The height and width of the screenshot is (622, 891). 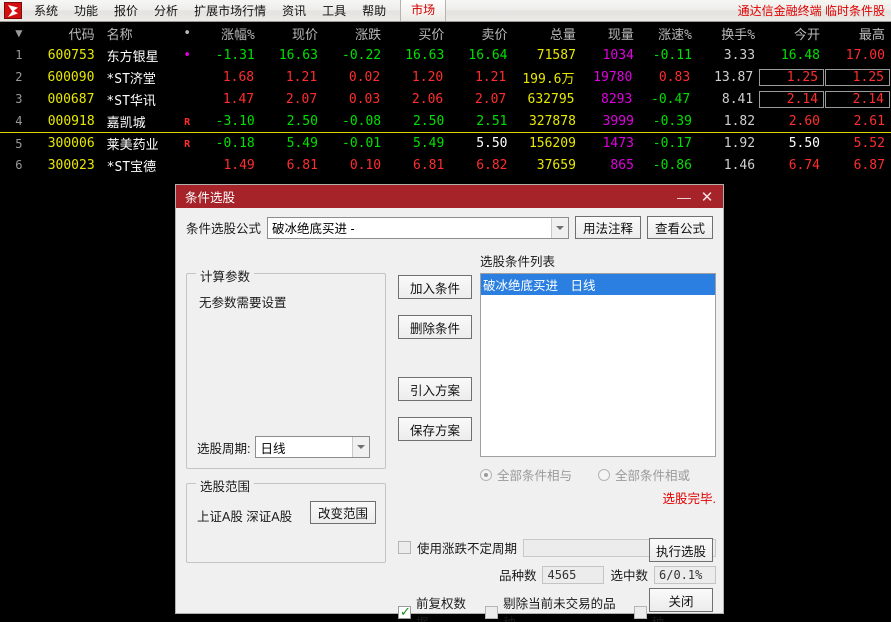 What do you see at coordinates (302, 165) in the screenshot?
I see `cell-price: 6.81` at bounding box center [302, 165].